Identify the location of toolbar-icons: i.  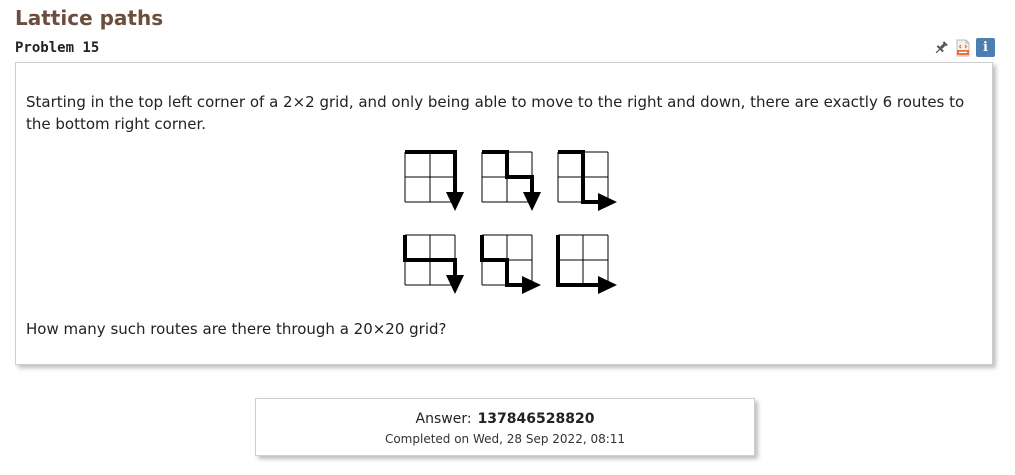
(963, 47).